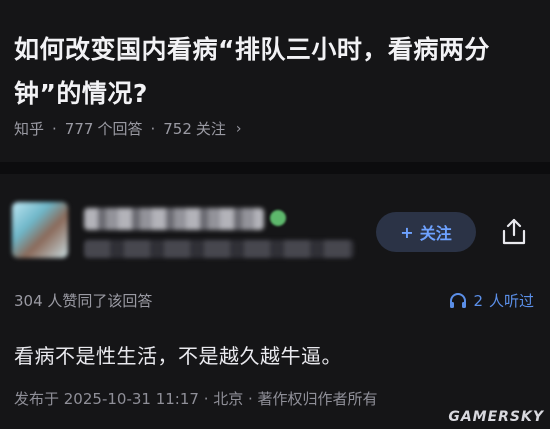  What do you see at coordinates (407, 232) in the screenshot?
I see `plus-icon: +` at bounding box center [407, 232].